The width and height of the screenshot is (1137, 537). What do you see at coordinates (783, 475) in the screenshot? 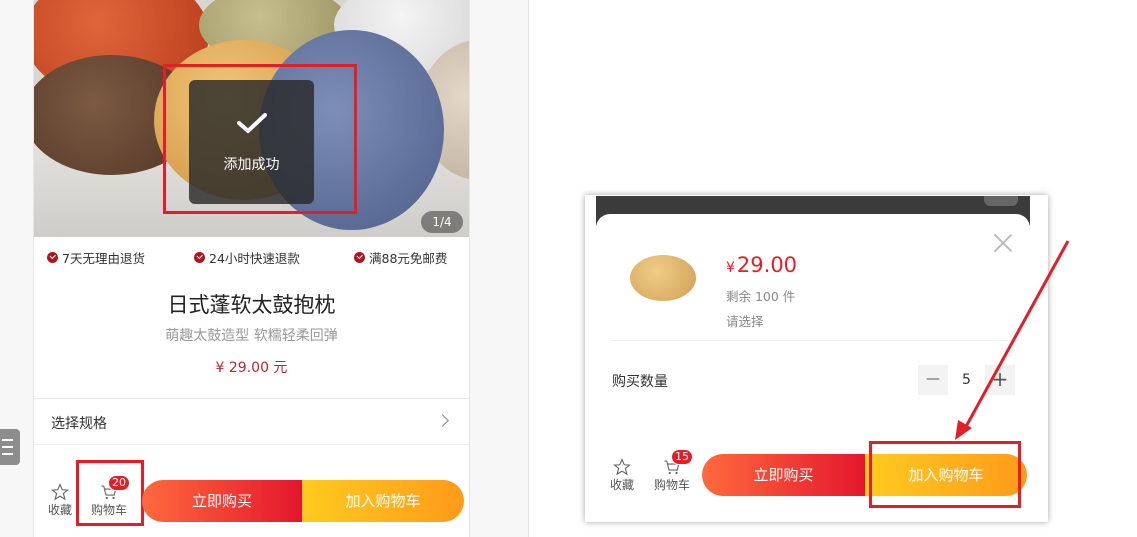
I see `modal-buy-now-button: 立即购买` at bounding box center [783, 475].